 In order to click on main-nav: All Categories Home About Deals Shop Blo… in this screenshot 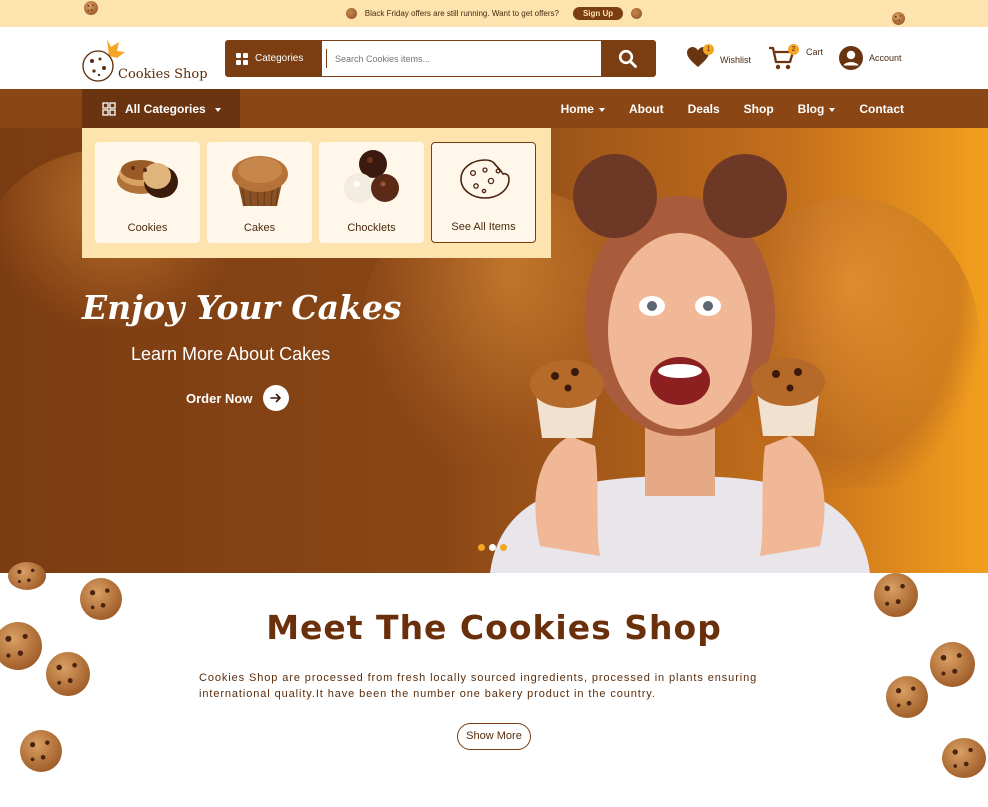, I will do `click(494, 108)`.